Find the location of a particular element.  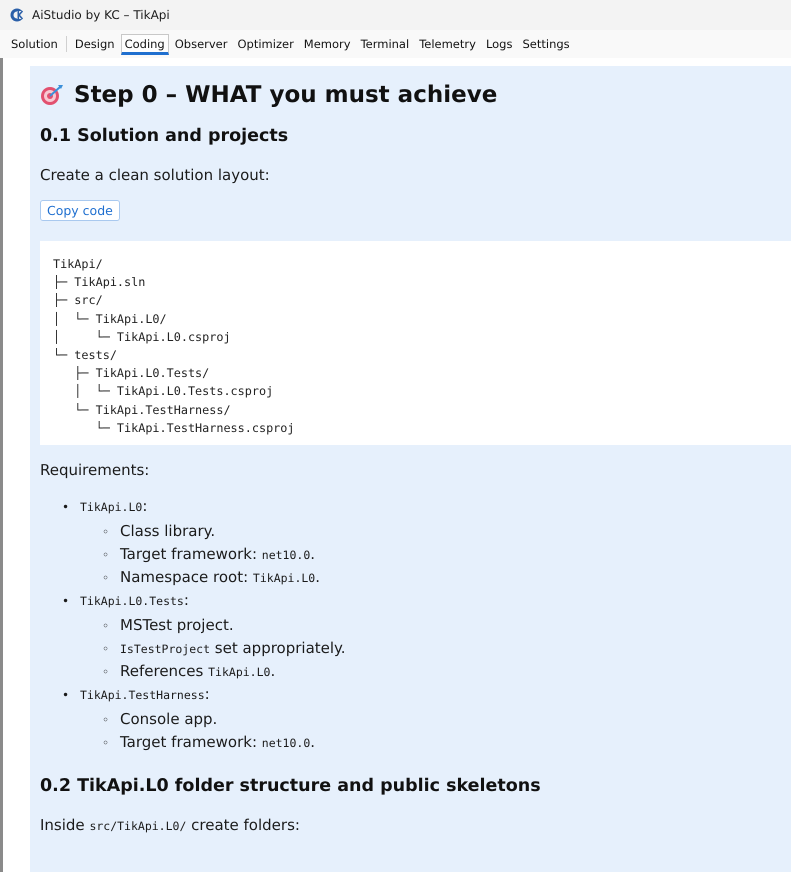

list-item-text: References TikApi.L0. is located at coordinates (198, 671).